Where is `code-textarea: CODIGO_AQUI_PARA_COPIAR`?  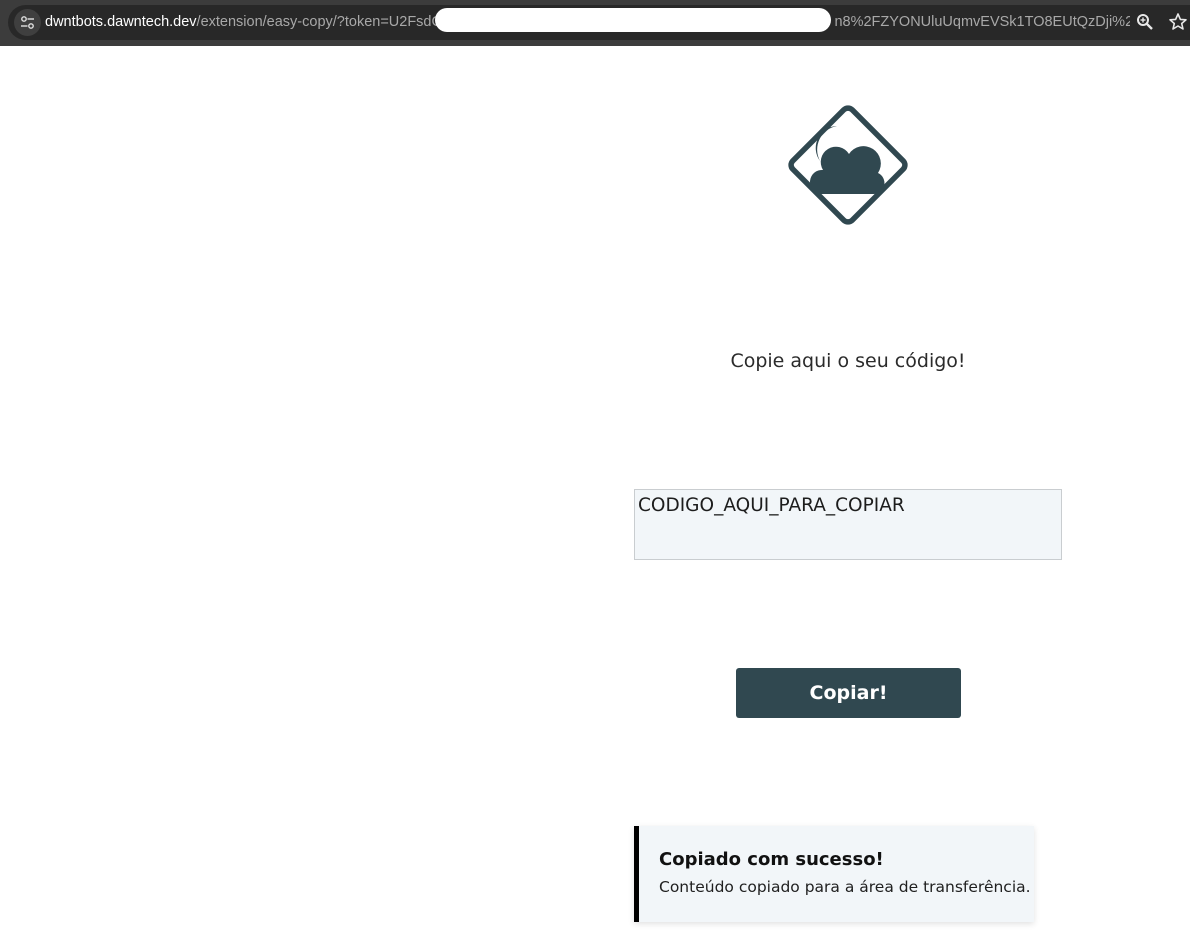
code-textarea: CODIGO_AQUI_PARA_COPIAR is located at coordinates (848, 524).